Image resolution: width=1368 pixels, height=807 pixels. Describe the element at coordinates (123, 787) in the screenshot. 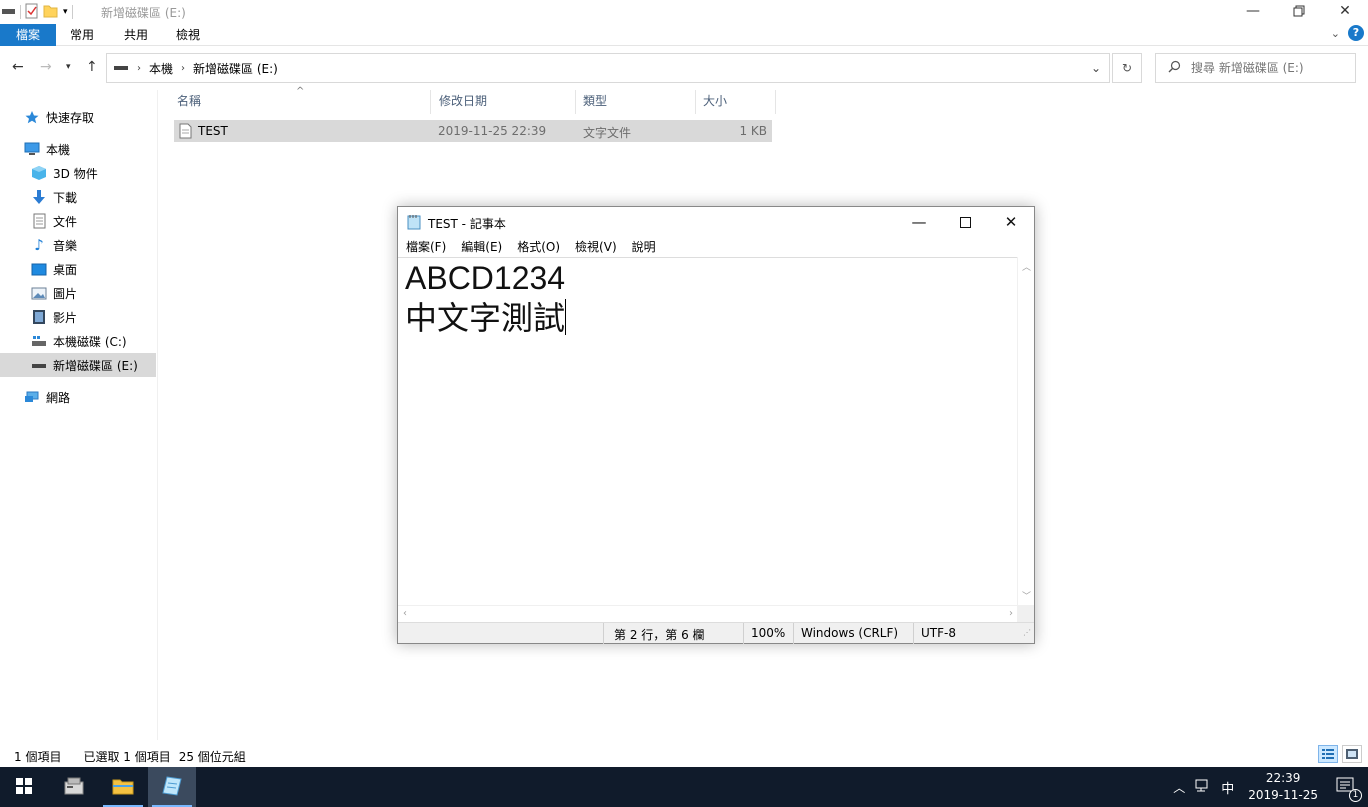

I see `taskbar-file-explorer` at that location.